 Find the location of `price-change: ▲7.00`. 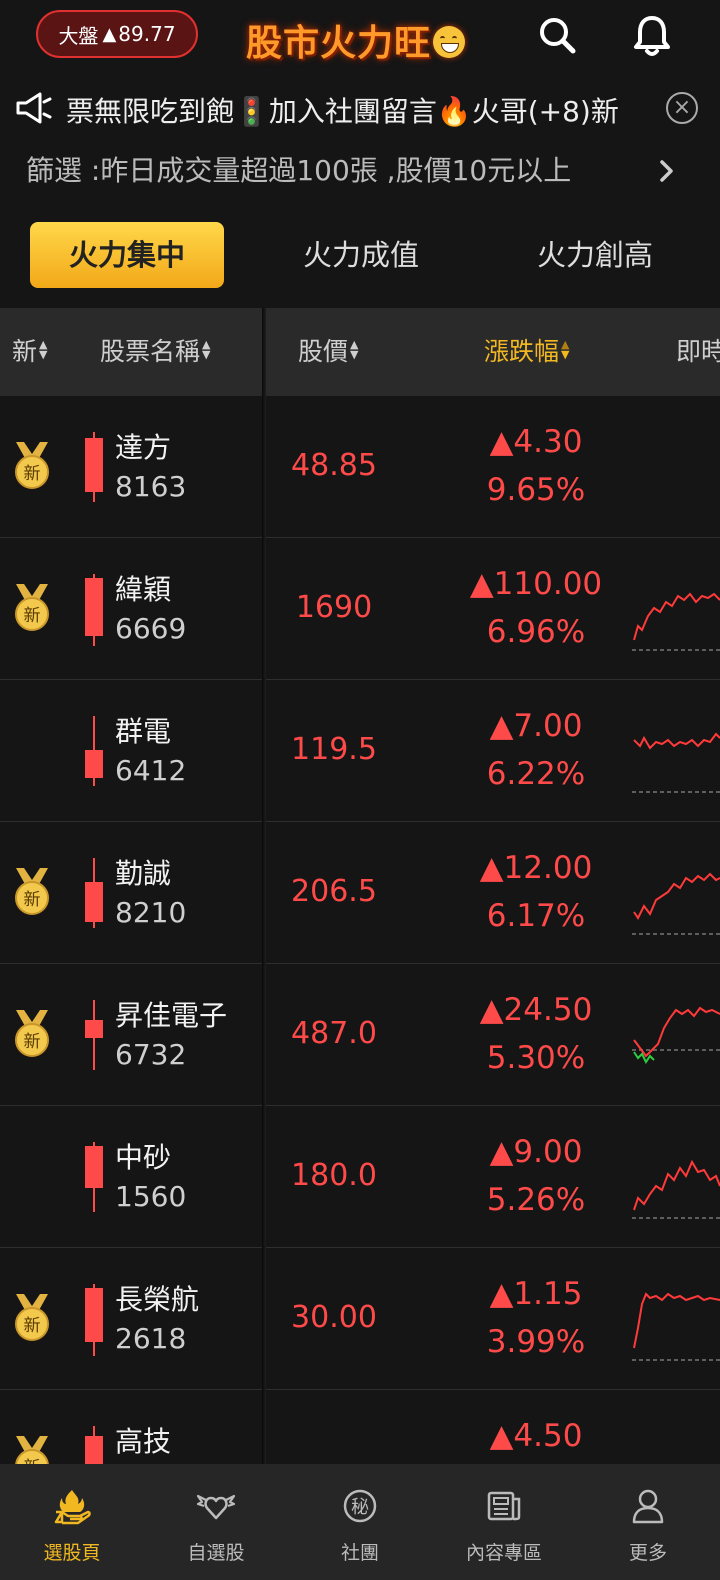

price-change: ▲7.00 is located at coordinates (536, 726).